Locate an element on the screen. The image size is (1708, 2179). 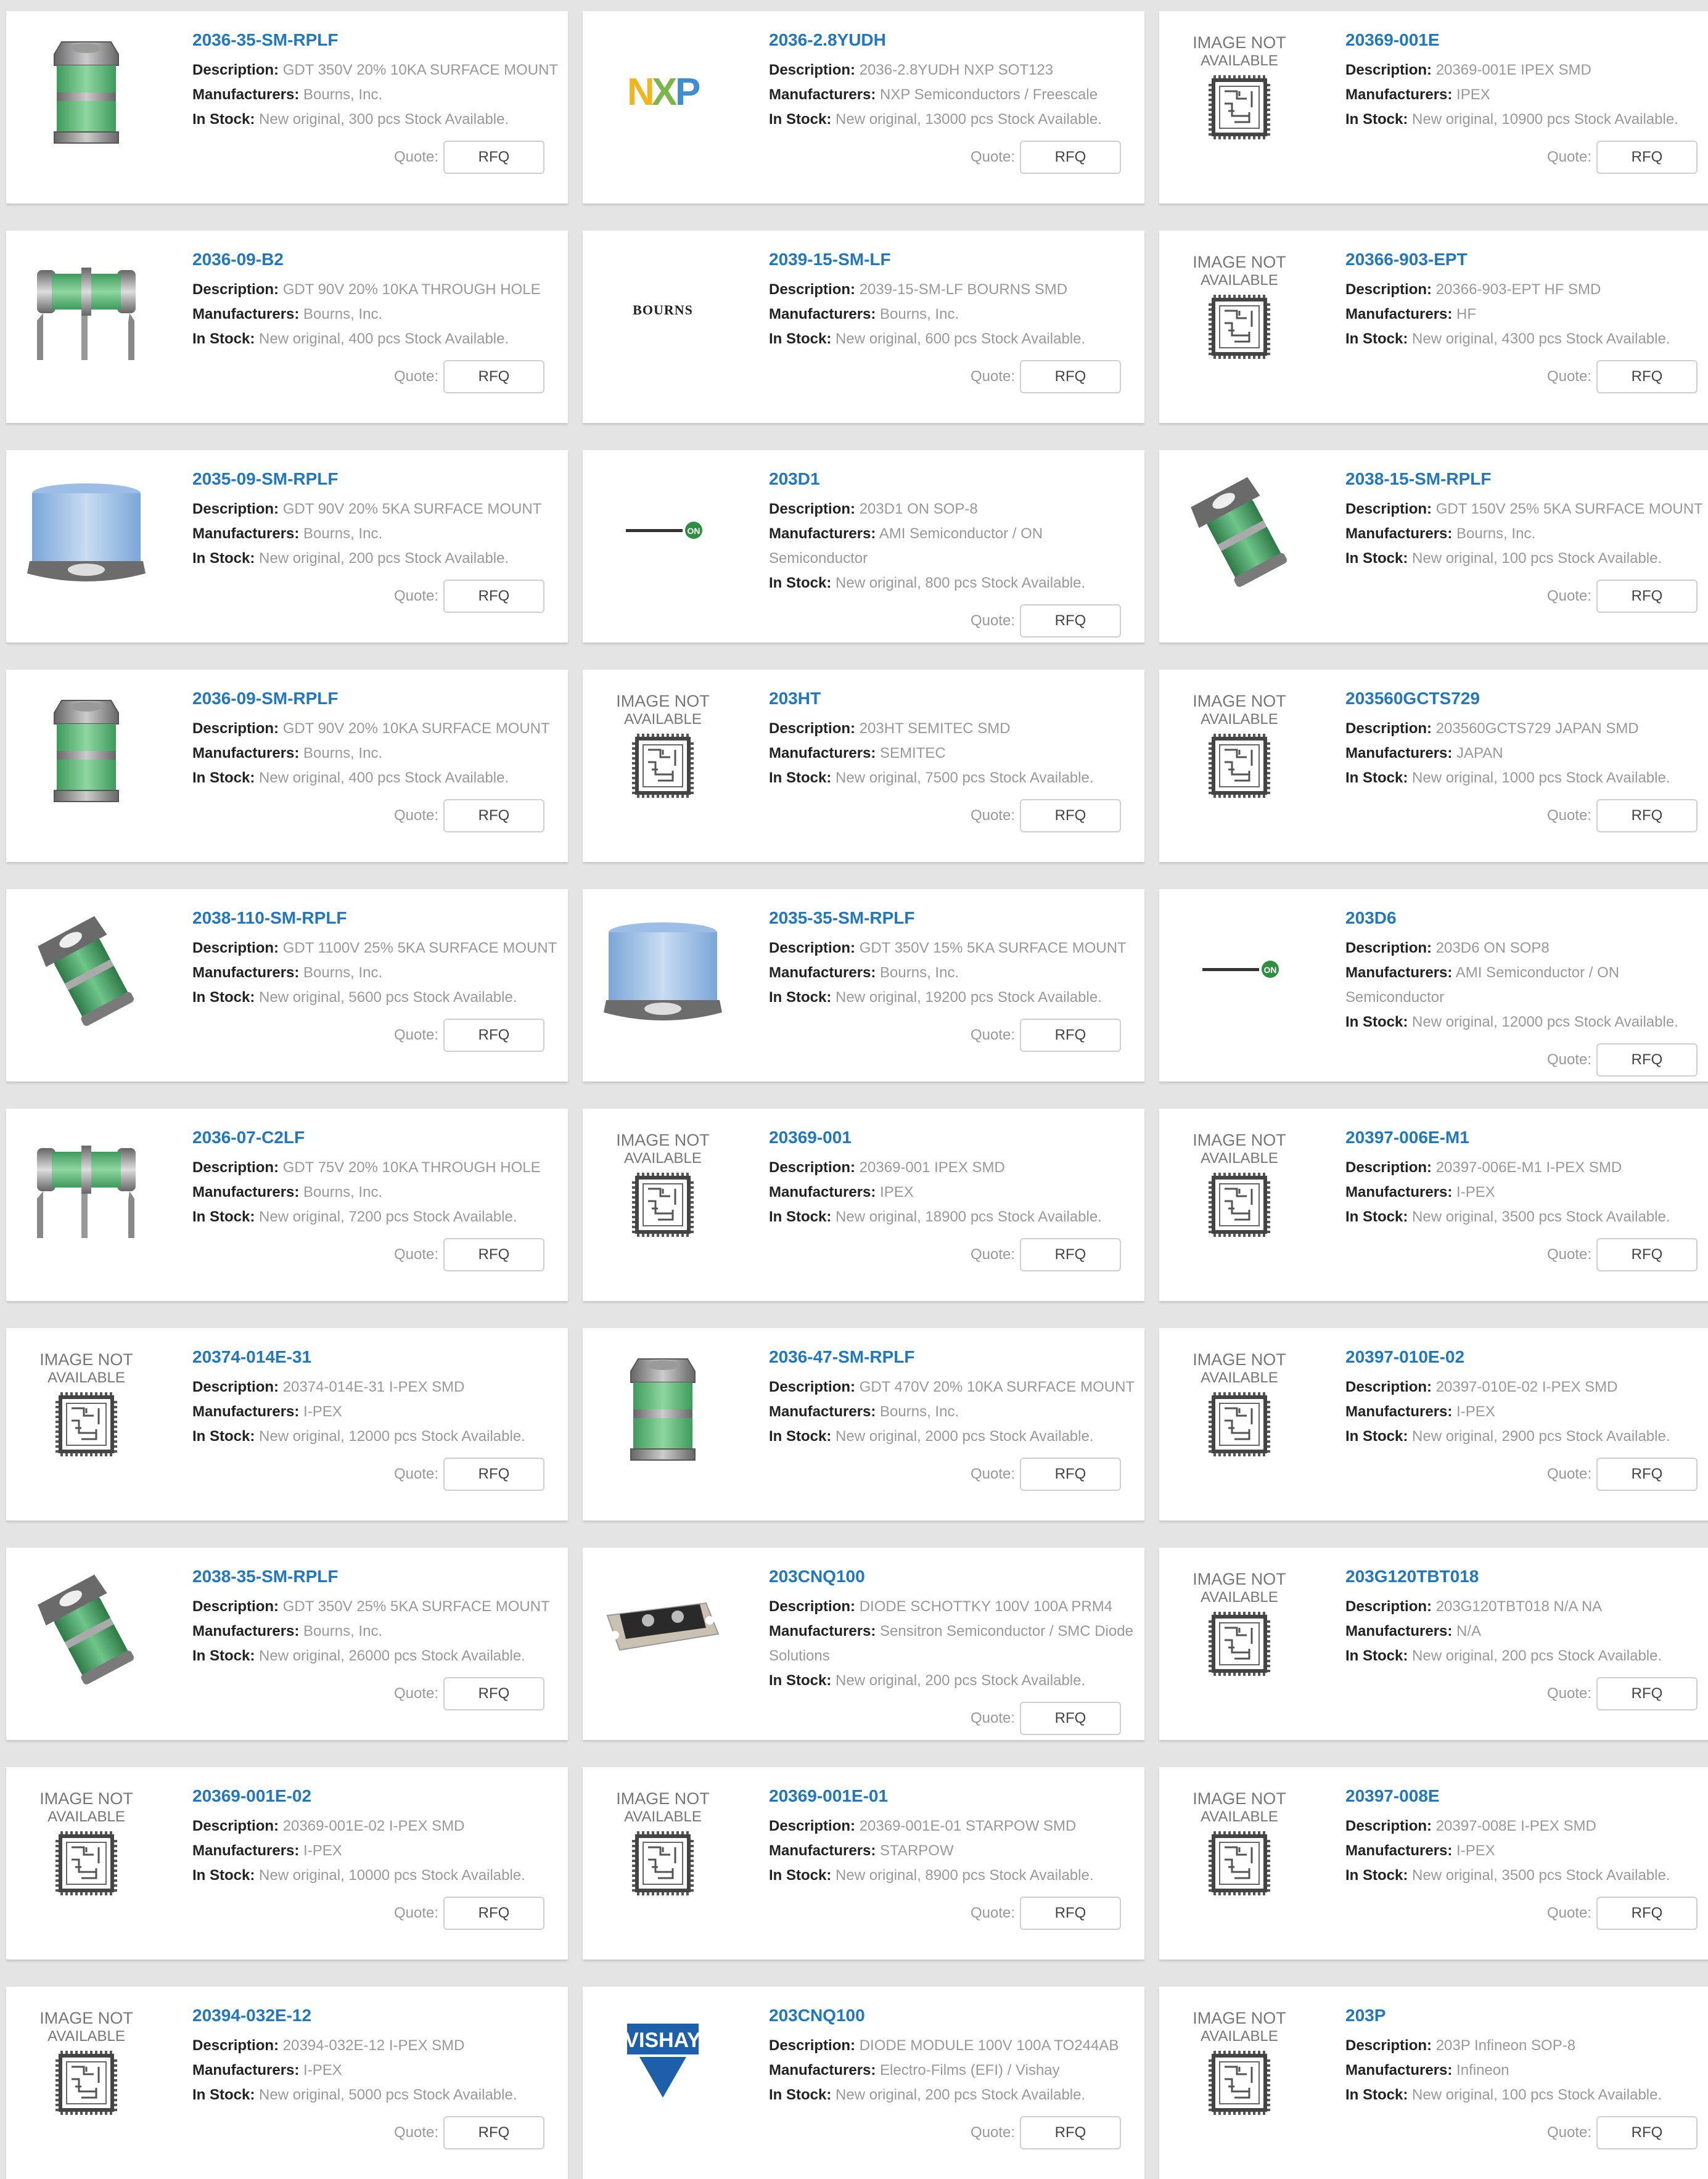
bourns-logo-image: BOURNS is located at coordinates (663, 310).